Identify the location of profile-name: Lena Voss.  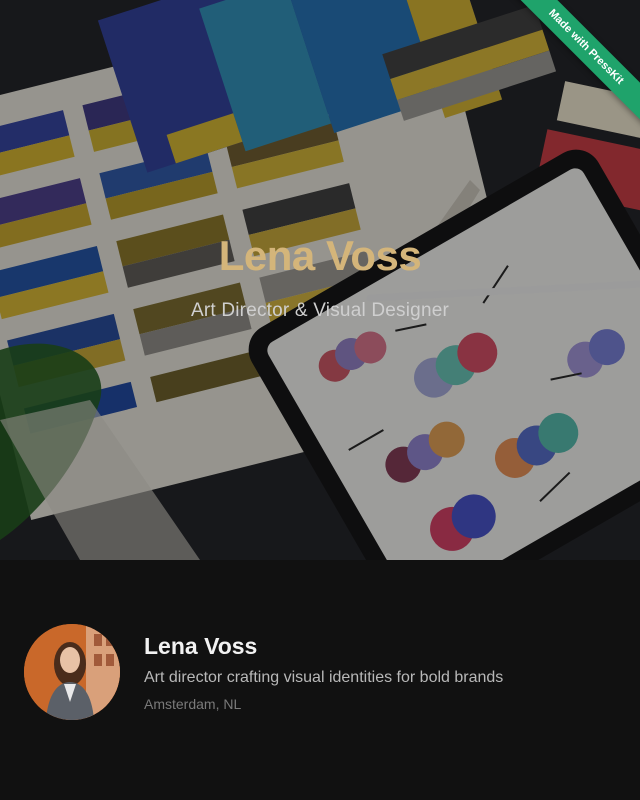
(201, 646).